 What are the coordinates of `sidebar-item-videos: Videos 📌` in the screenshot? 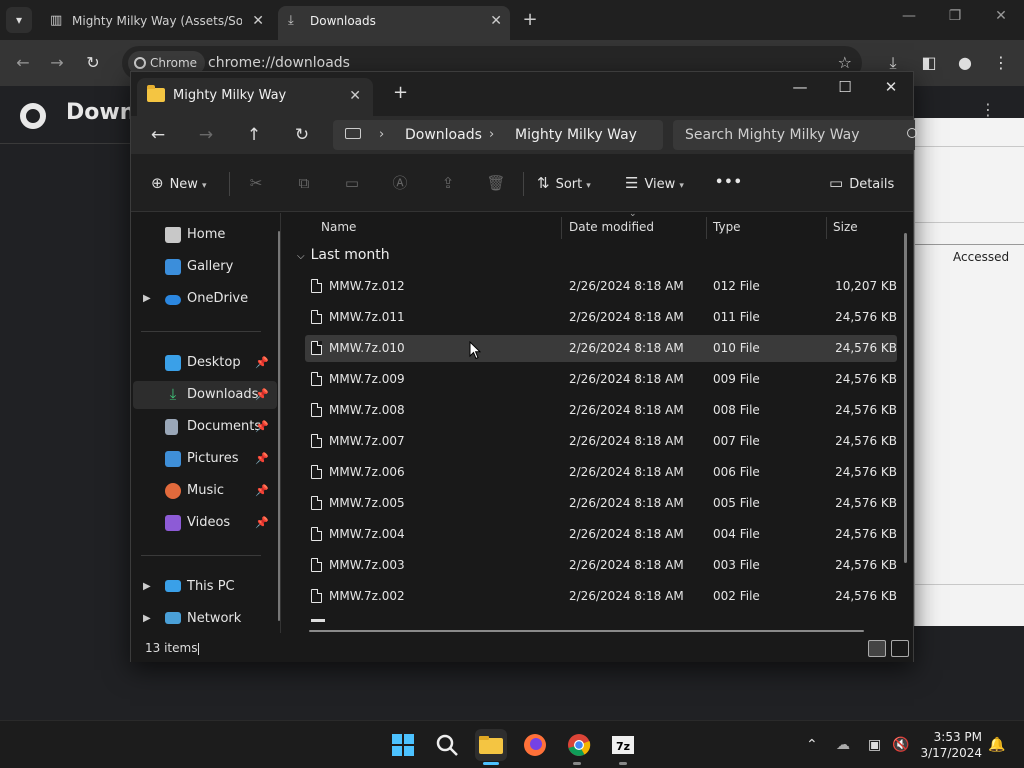 It's located at (205, 523).